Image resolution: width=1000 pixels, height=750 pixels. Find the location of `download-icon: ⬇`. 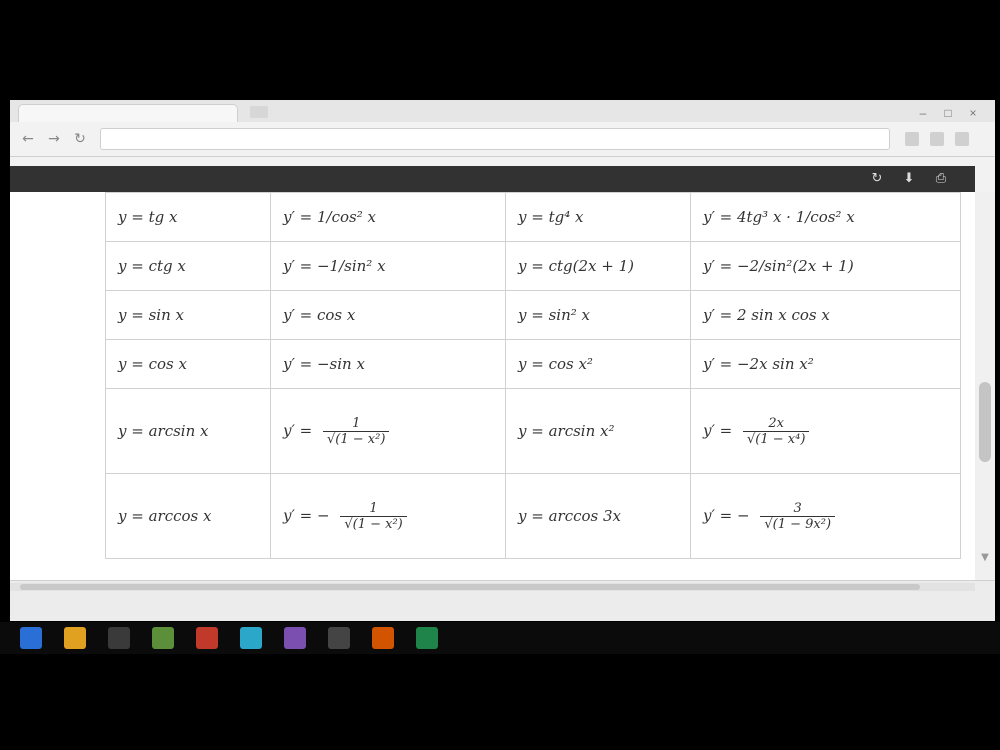

download-icon: ⬇ is located at coordinates (909, 179).